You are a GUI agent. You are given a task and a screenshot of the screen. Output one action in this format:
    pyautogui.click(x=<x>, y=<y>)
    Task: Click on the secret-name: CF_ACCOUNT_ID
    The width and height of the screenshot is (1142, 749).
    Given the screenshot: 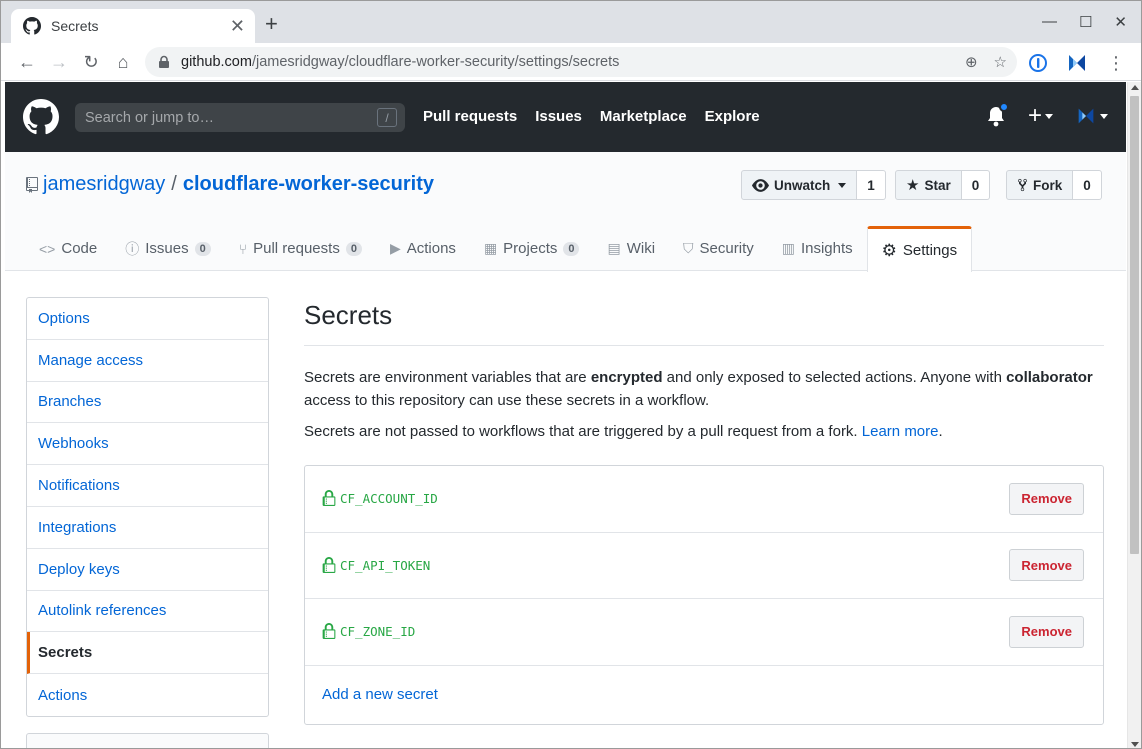 What is the action you would take?
    pyautogui.click(x=380, y=498)
    